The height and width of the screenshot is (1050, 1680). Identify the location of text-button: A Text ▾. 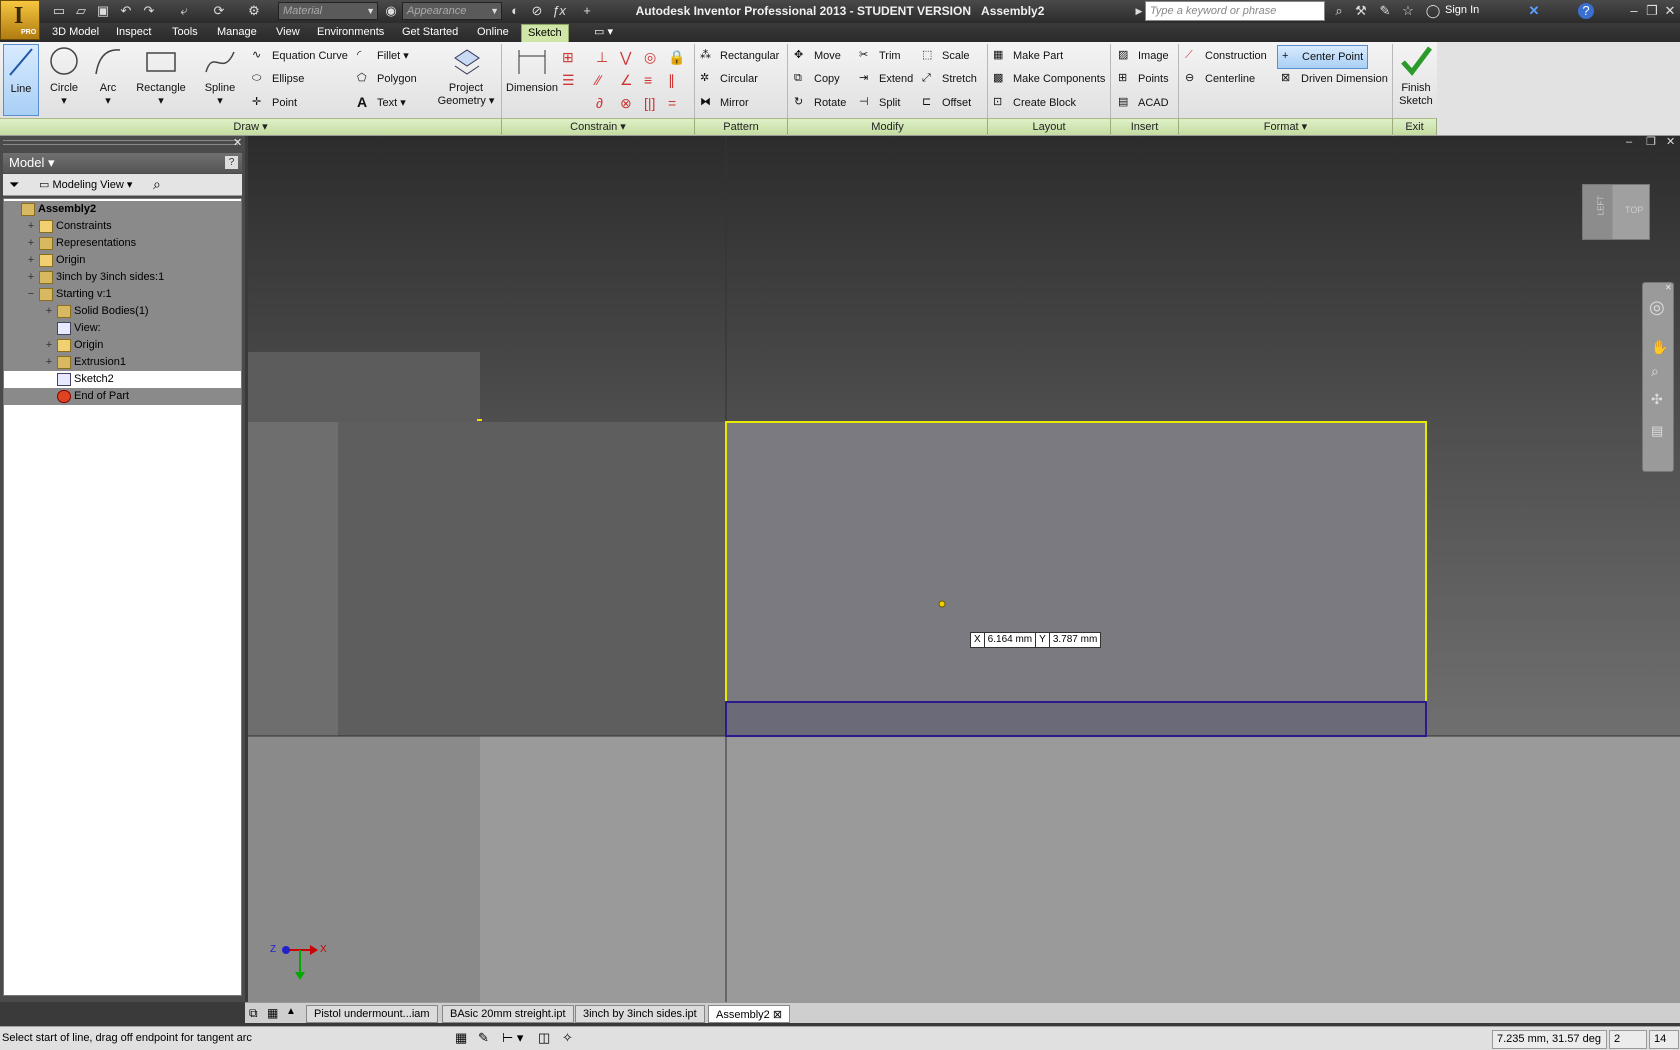
(381, 103).